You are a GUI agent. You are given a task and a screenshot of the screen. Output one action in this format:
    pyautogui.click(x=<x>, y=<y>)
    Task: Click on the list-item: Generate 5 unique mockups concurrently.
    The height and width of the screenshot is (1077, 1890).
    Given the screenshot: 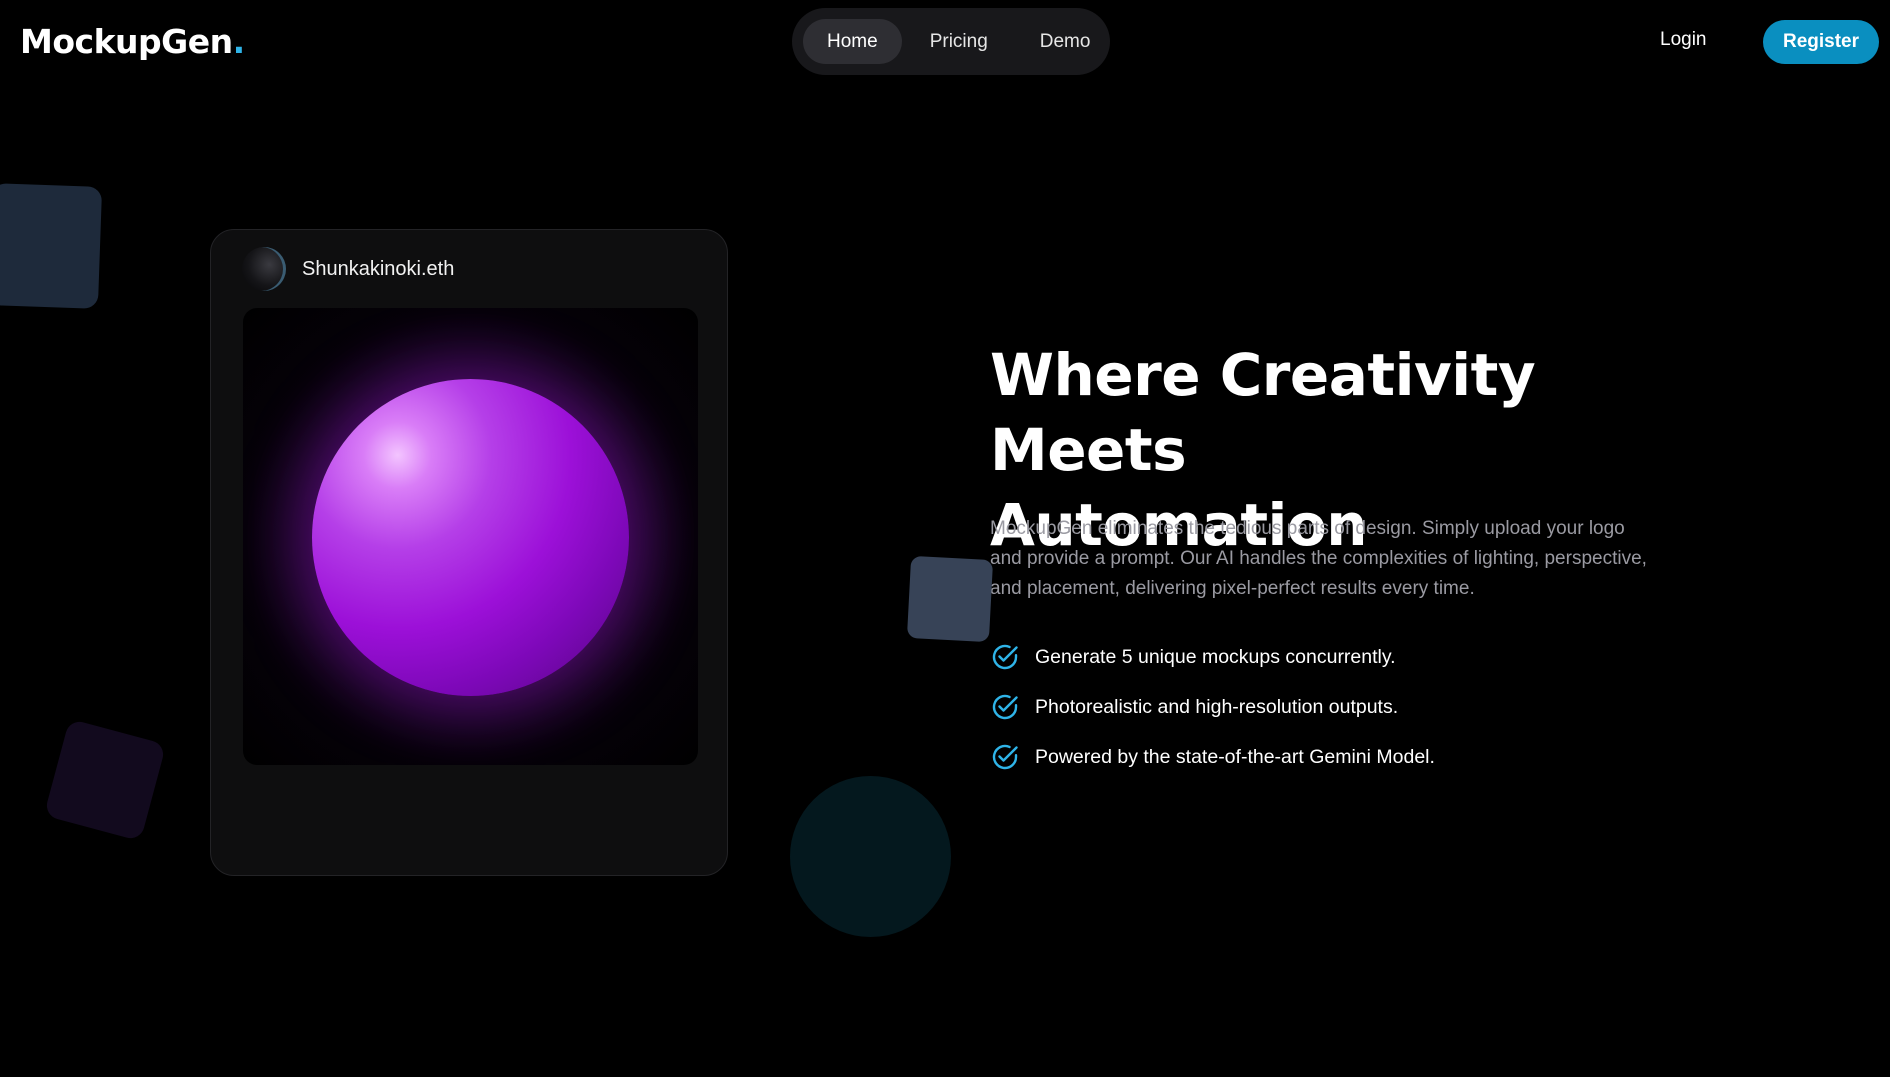 What is the action you would take?
    pyautogui.click(x=1212, y=657)
    